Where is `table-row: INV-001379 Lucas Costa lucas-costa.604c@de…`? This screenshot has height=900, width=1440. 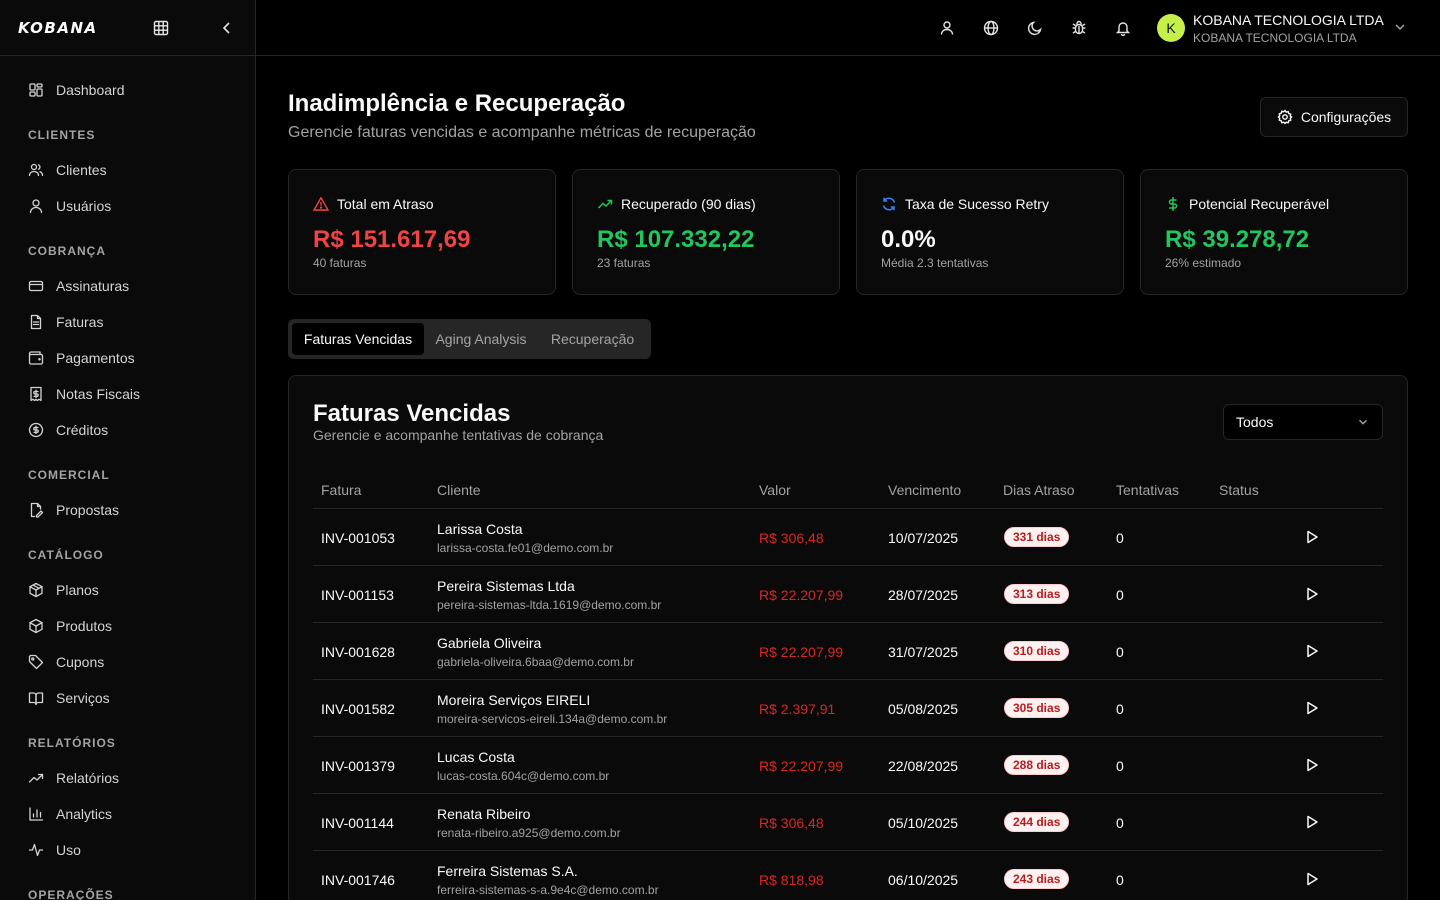 table-row: INV-001379 Lucas Costa lucas-costa.604c@de… is located at coordinates (848, 765).